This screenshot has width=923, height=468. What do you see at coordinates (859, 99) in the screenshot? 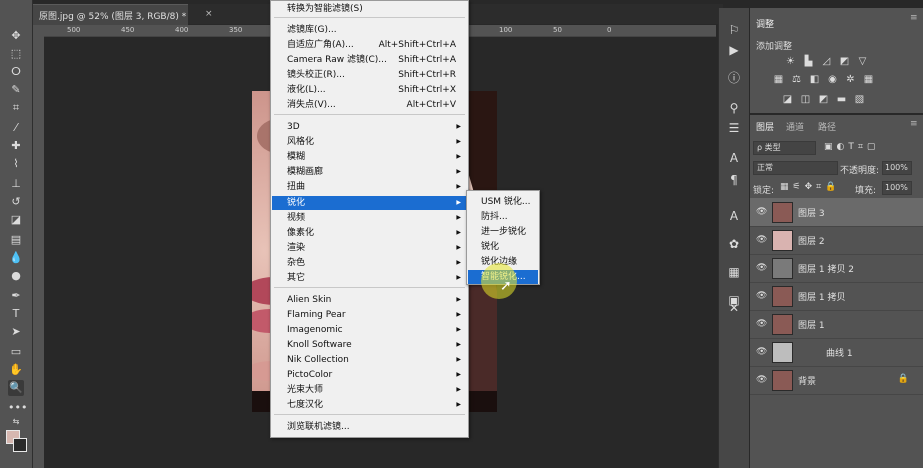
I see `gradient-map-icon: ▧` at bounding box center [859, 99].